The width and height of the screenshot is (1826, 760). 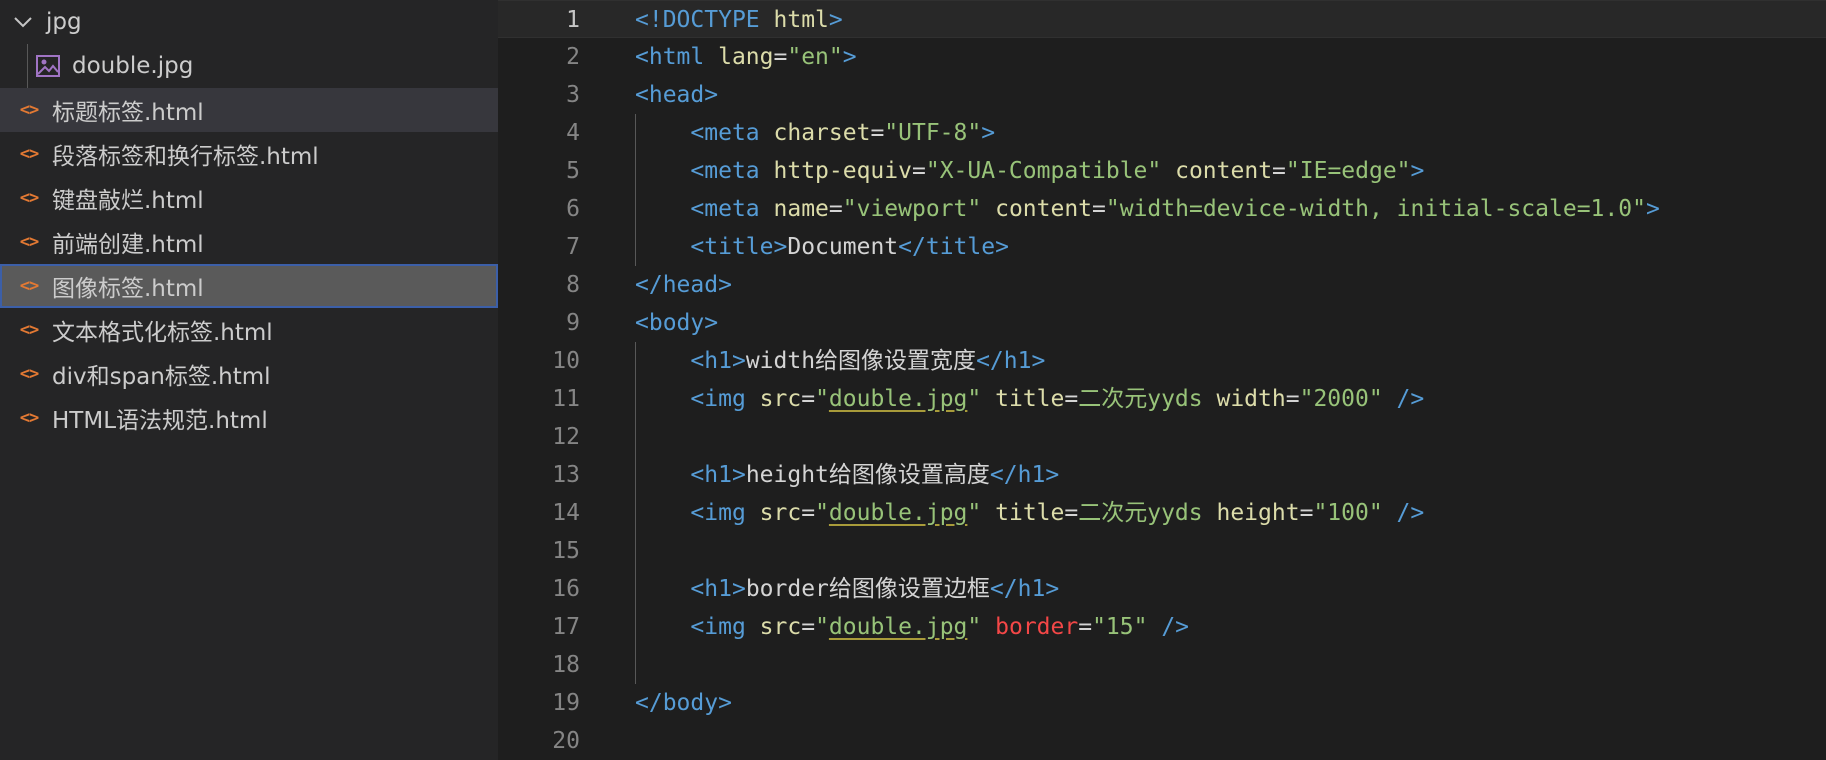 What do you see at coordinates (676, 95) in the screenshot?
I see `code-token: head` at bounding box center [676, 95].